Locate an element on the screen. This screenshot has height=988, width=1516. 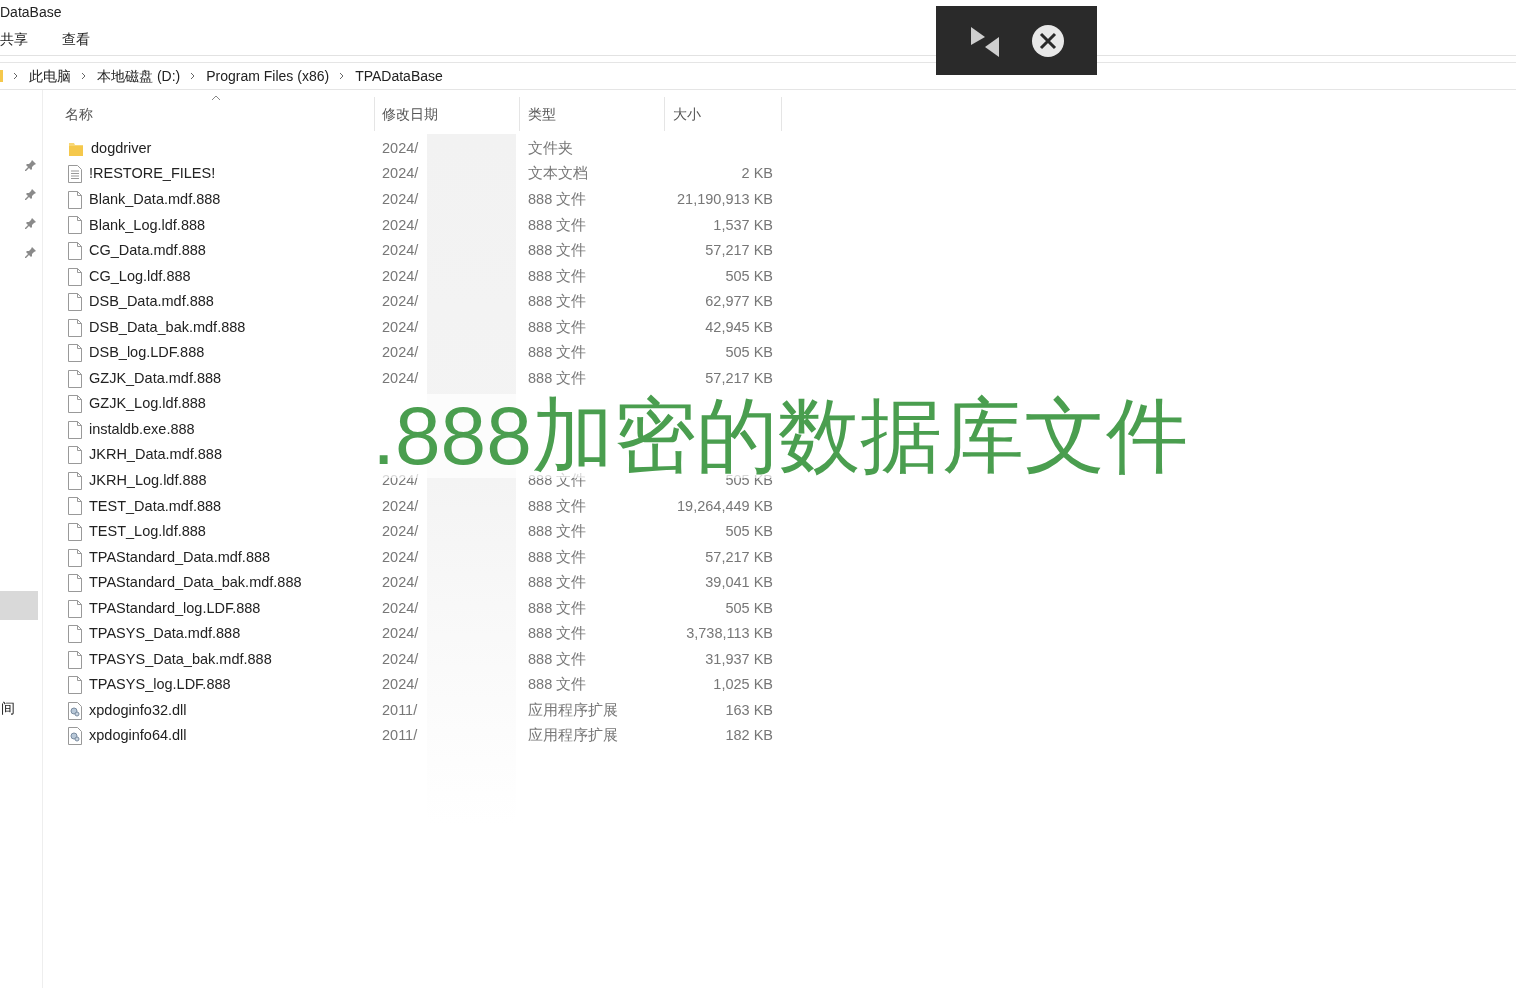
file-name: TPASYS_Data.mdf.888 is located at coordinates (165, 634).